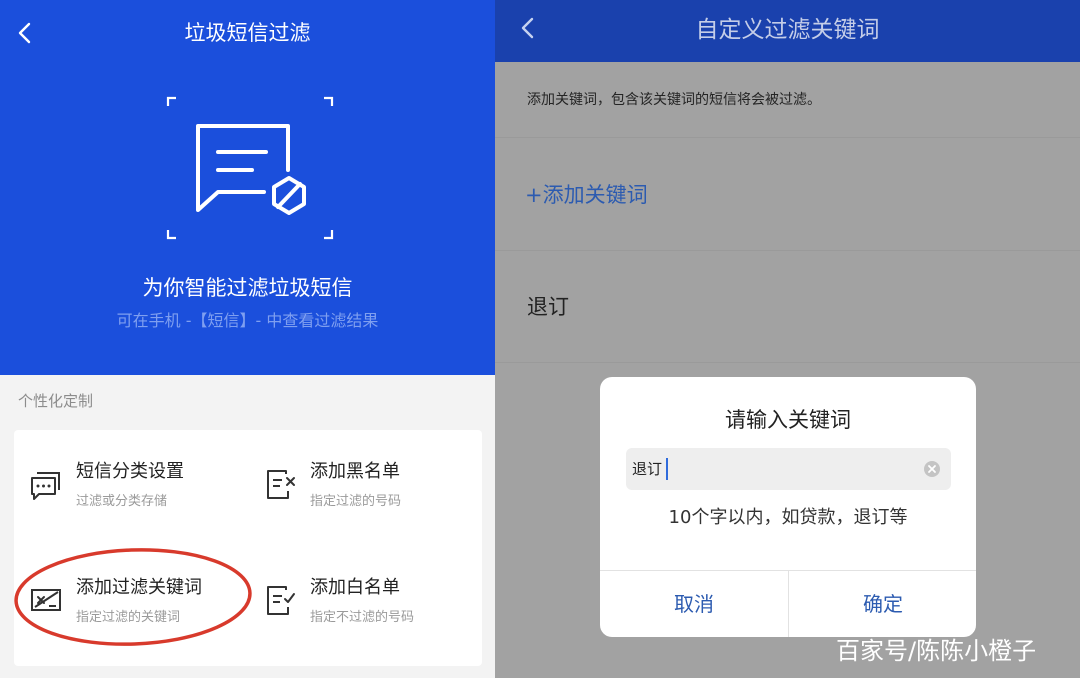 This screenshot has width=1080, height=678. Describe the element at coordinates (356, 501) in the screenshot. I see `option-subtitle: 指定过滤的号码` at that location.